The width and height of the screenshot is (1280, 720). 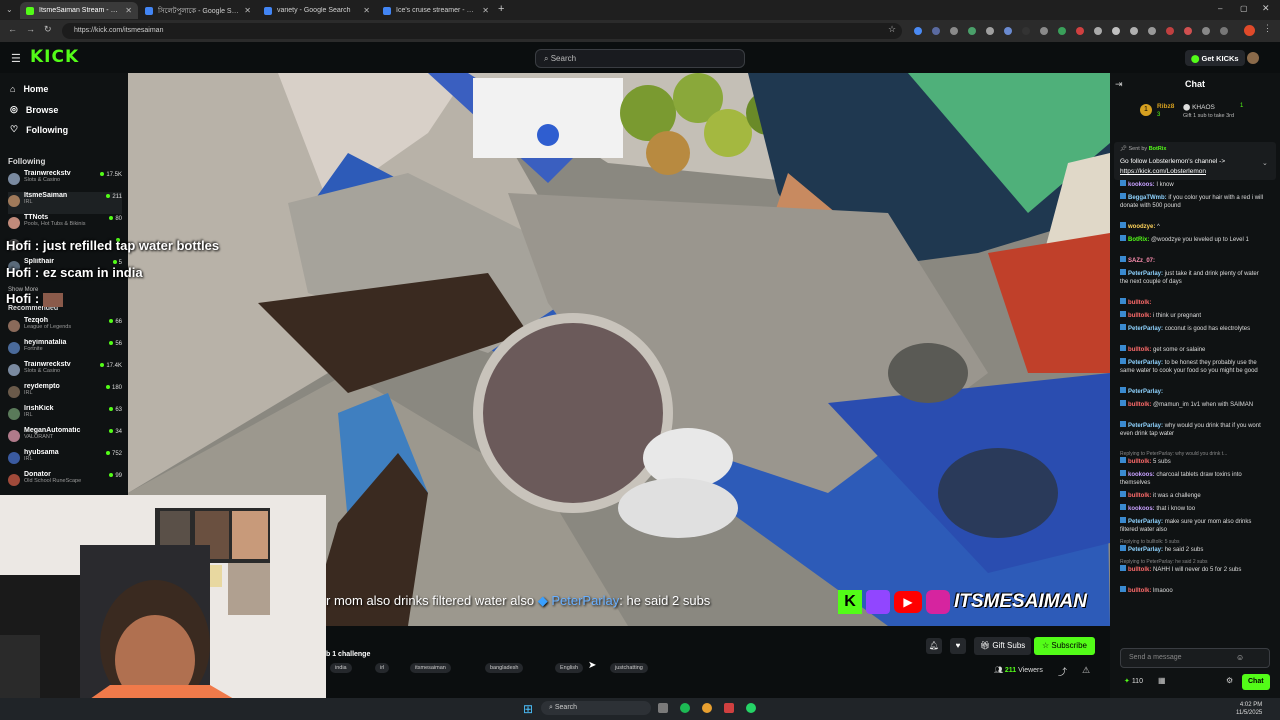 I want to click on sidebar-channel: heyimnatalia Fortnite 56, so click(x=65, y=350).